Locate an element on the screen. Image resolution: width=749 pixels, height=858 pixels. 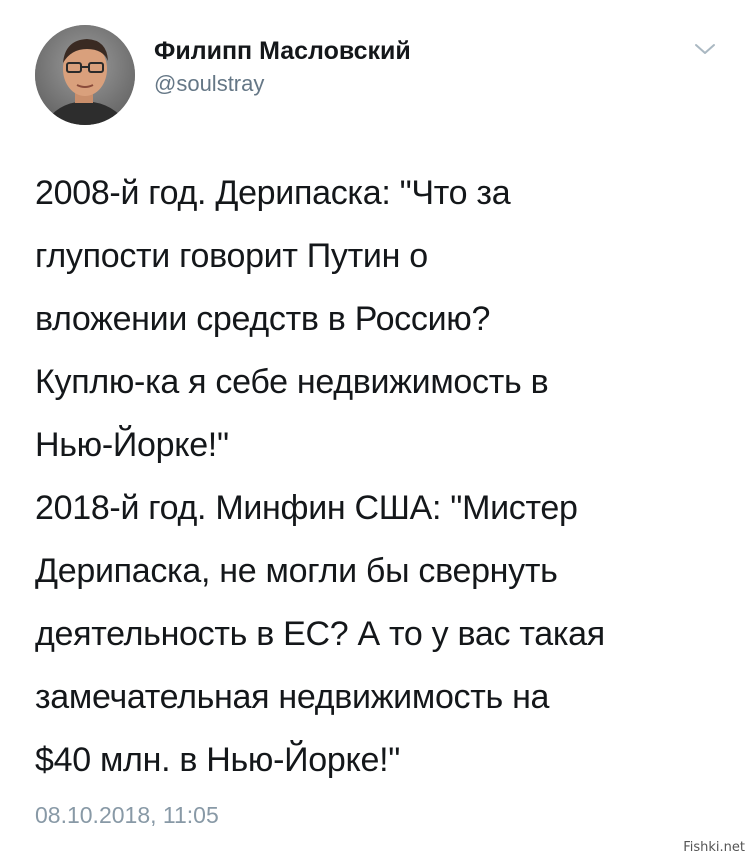
tweet-text-line: глупости говорит Путин о is located at coordinates (231, 256).